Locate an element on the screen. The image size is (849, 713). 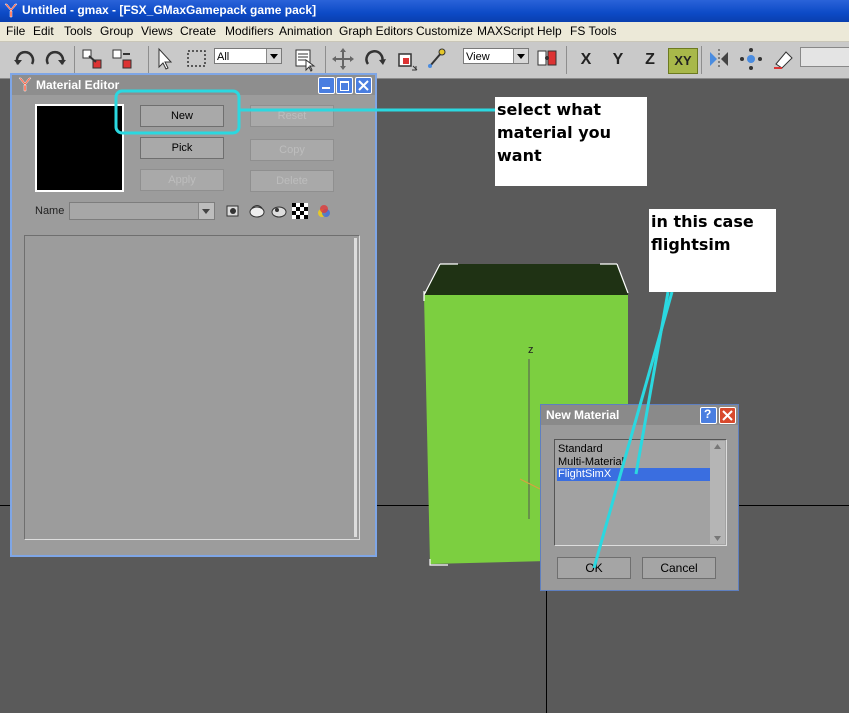
scroll-up-icon is located at coordinates (717, 446).